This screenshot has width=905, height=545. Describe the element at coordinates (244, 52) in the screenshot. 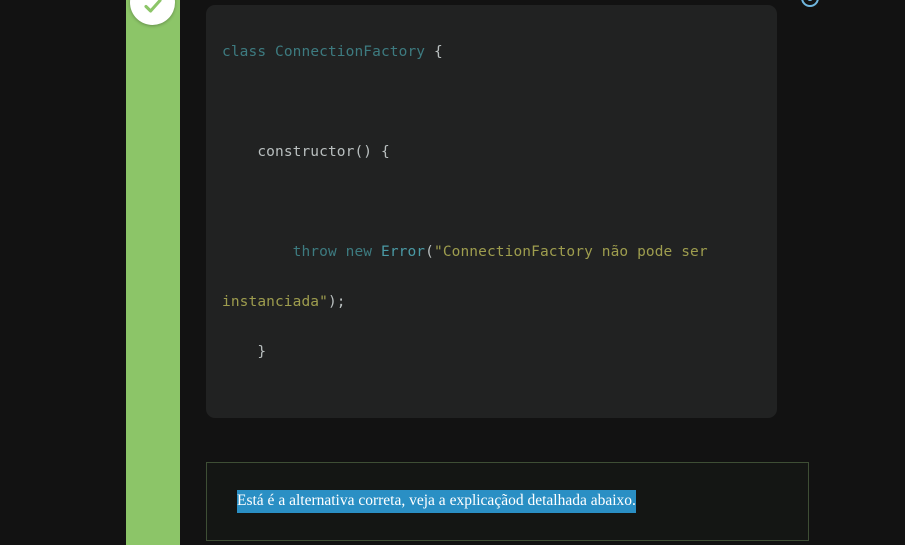

I see `code-token: class` at that location.